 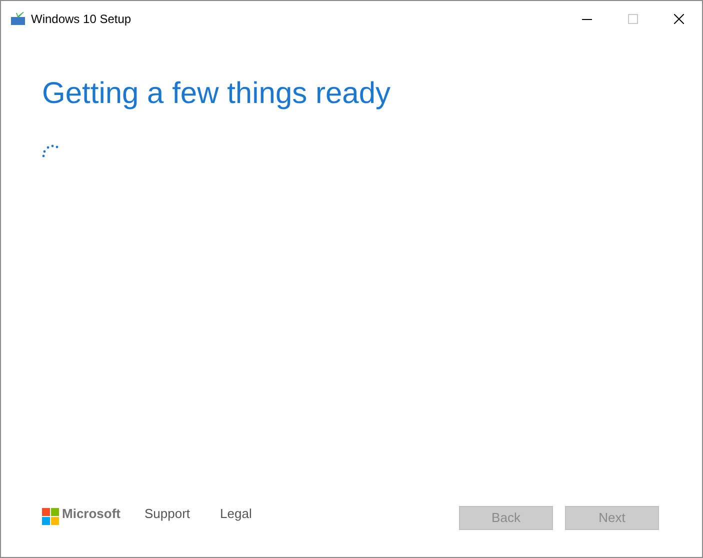 What do you see at coordinates (91, 514) in the screenshot?
I see `brand-name: Microsoft` at bounding box center [91, 514].